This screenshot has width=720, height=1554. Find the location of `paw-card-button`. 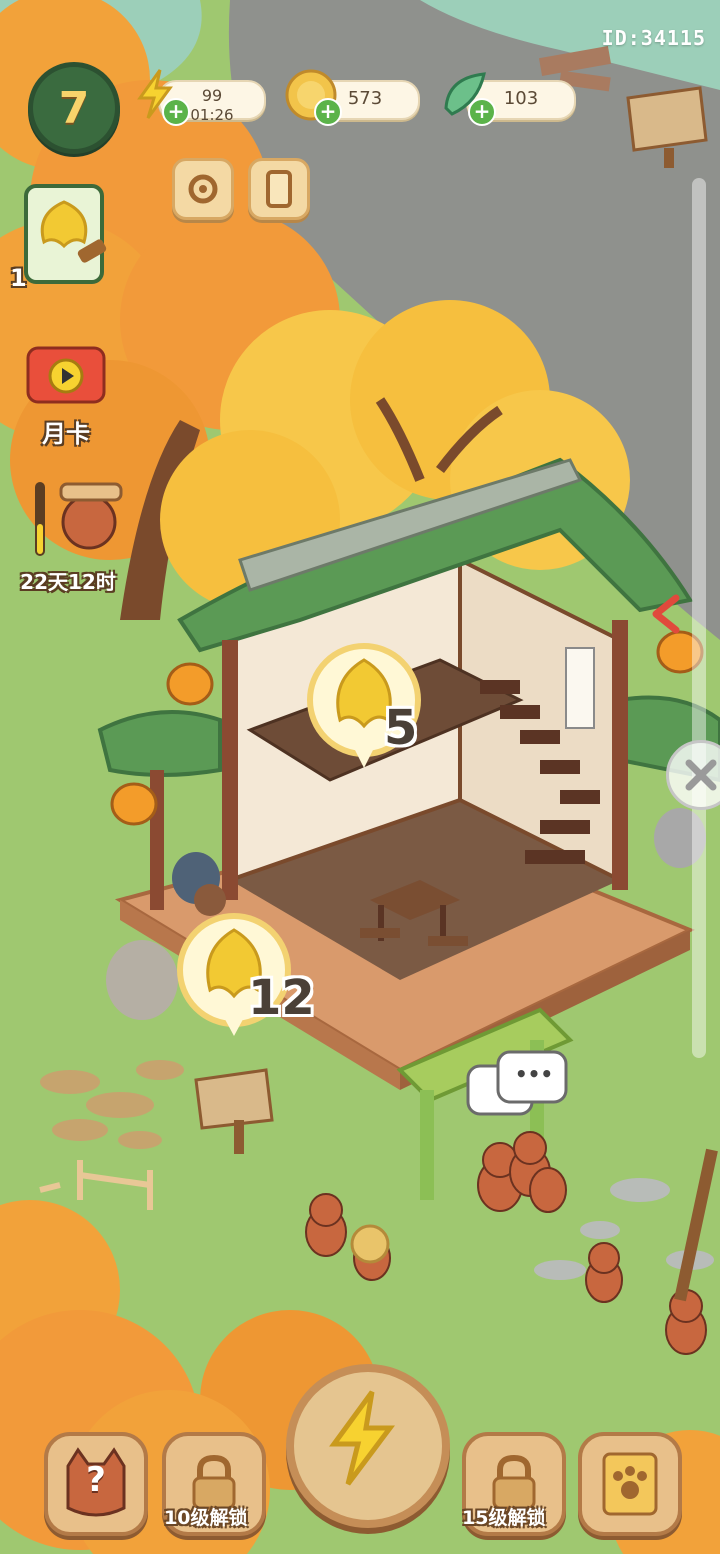

paw-card-button is located at coordinates (630, 1484).